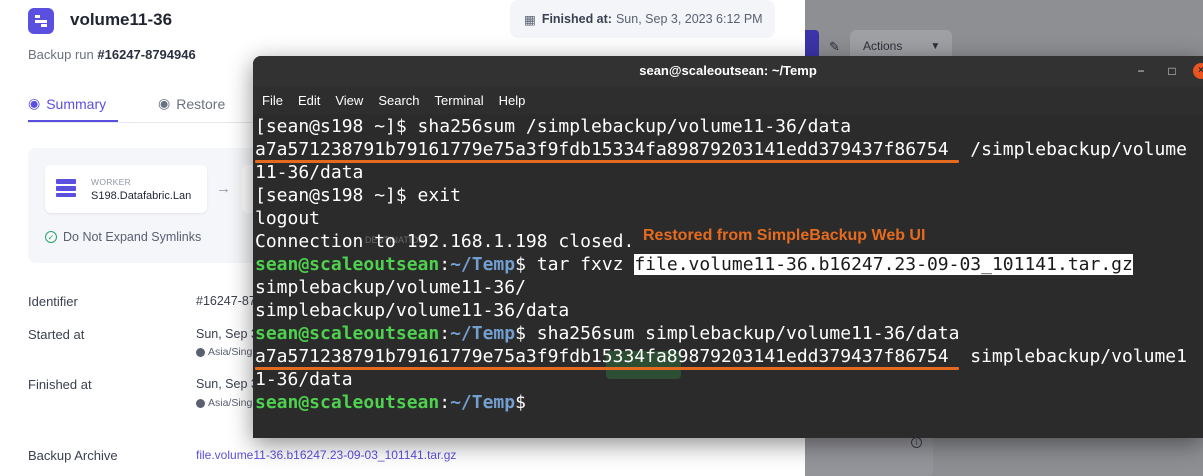 This screenshot has height=476, width=1203. I want to click on terminal-line-4: [sean@s198 ~]$ exit, so click(358, 195).